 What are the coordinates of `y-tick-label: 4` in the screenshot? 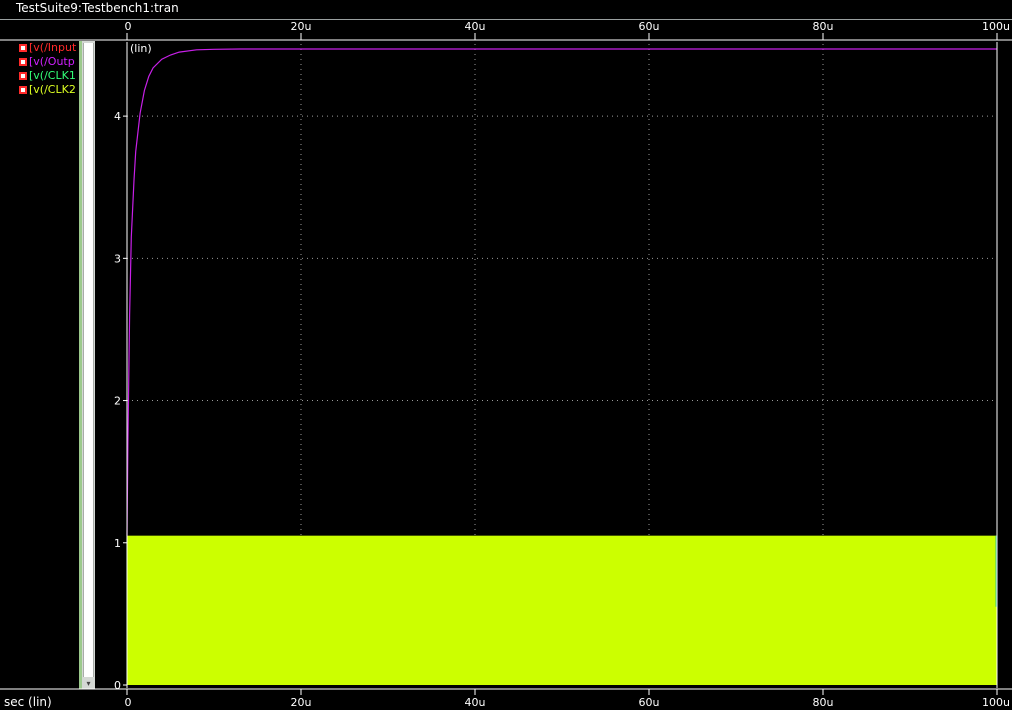 It's located at (117, 116).